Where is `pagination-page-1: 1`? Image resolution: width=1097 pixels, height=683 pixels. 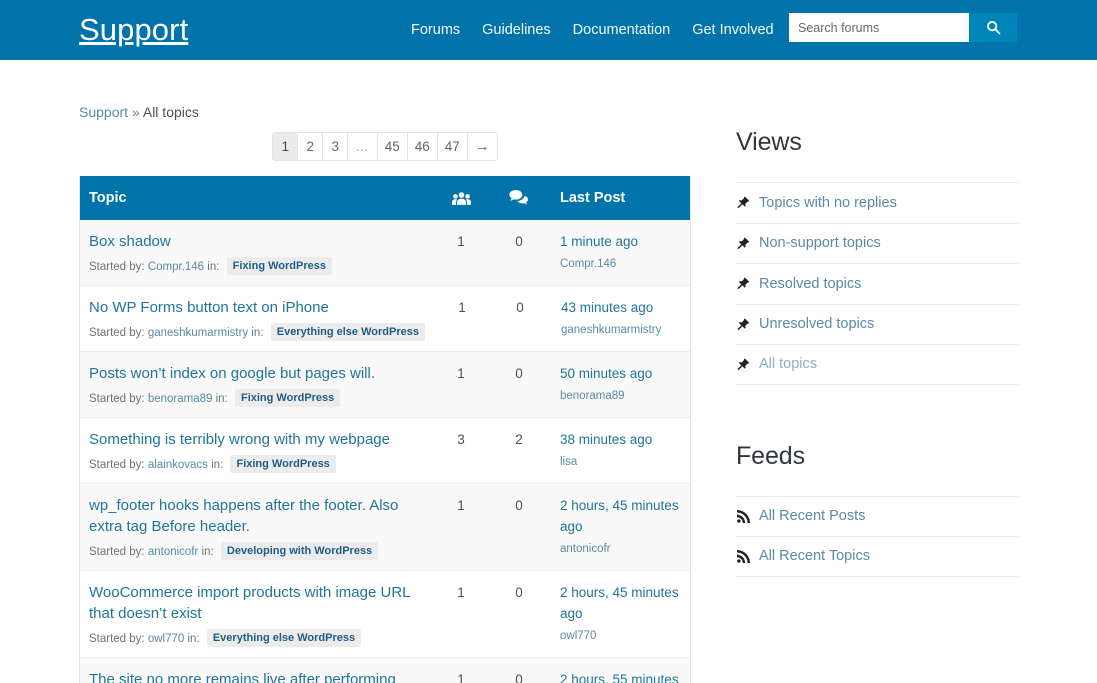
pagination-page-1: 1 is located at coordinates (286, 146).